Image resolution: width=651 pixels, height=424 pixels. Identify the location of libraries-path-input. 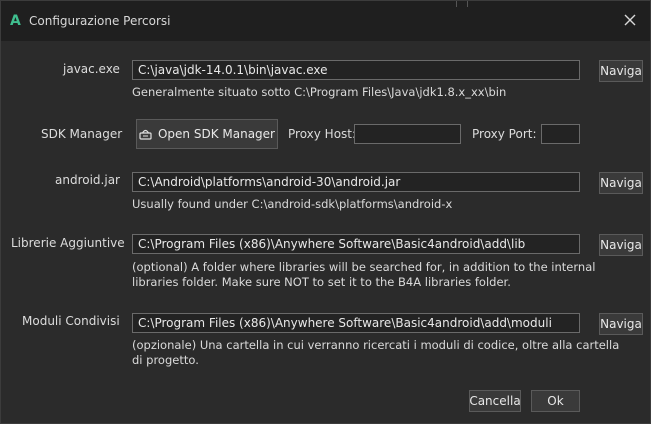
(356, 244).